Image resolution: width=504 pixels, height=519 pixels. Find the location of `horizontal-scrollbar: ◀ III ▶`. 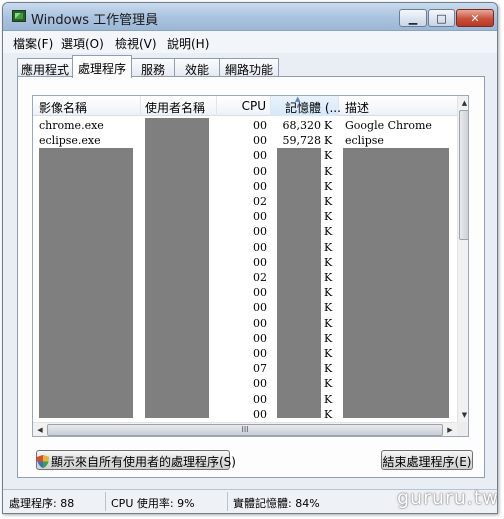

horizontal-scrollbar: ◀ III ▶ is located at coordinates (245, 429).